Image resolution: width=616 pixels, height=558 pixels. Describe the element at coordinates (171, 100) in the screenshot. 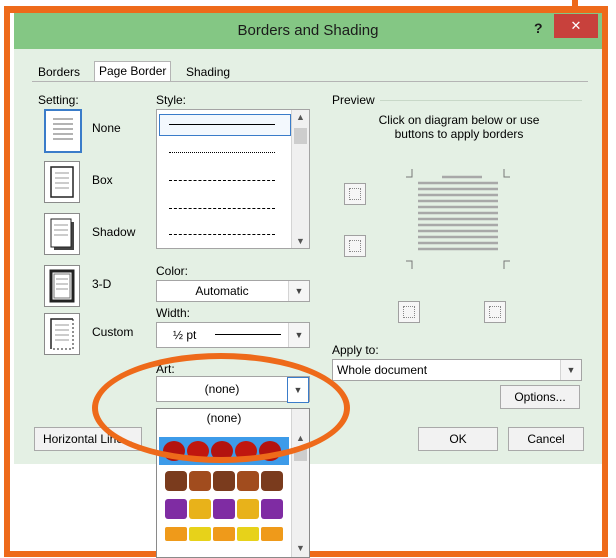

I see `style-label: Style:` at that location.